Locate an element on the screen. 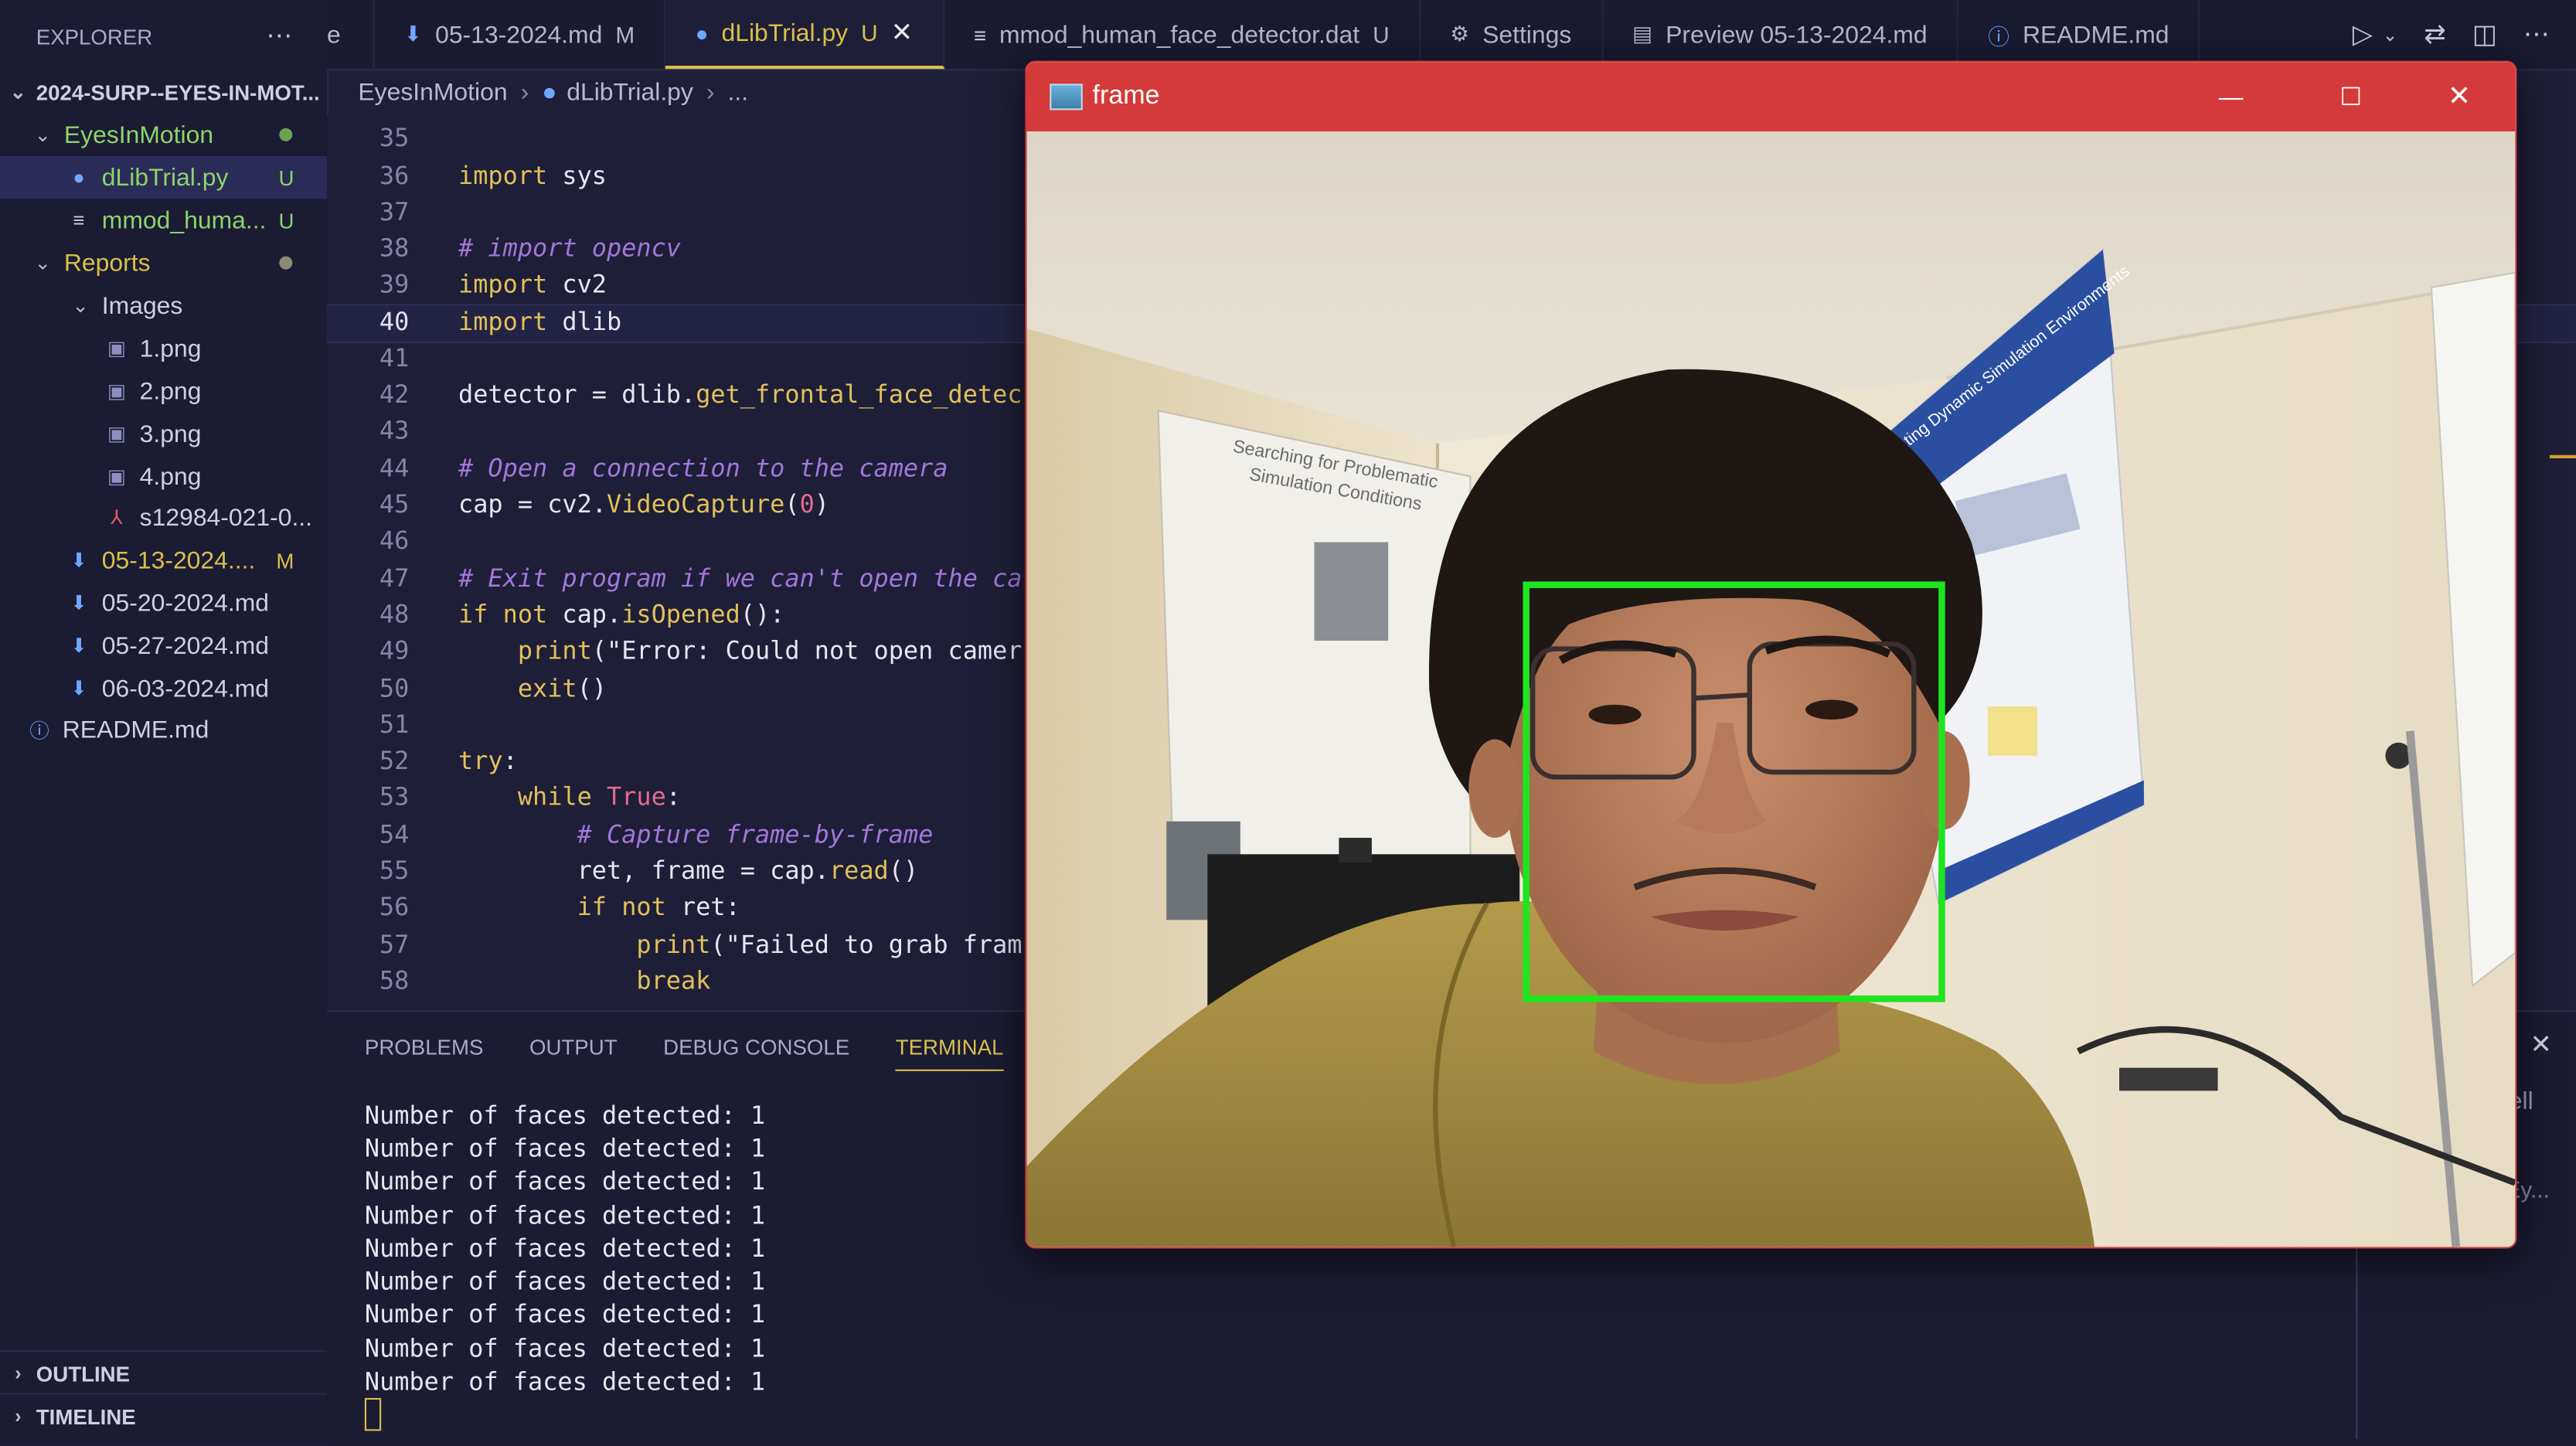 This screenshot has width=2576, height=1446. timeline-label: TIMELINE is located at coordinates (86, 1416).